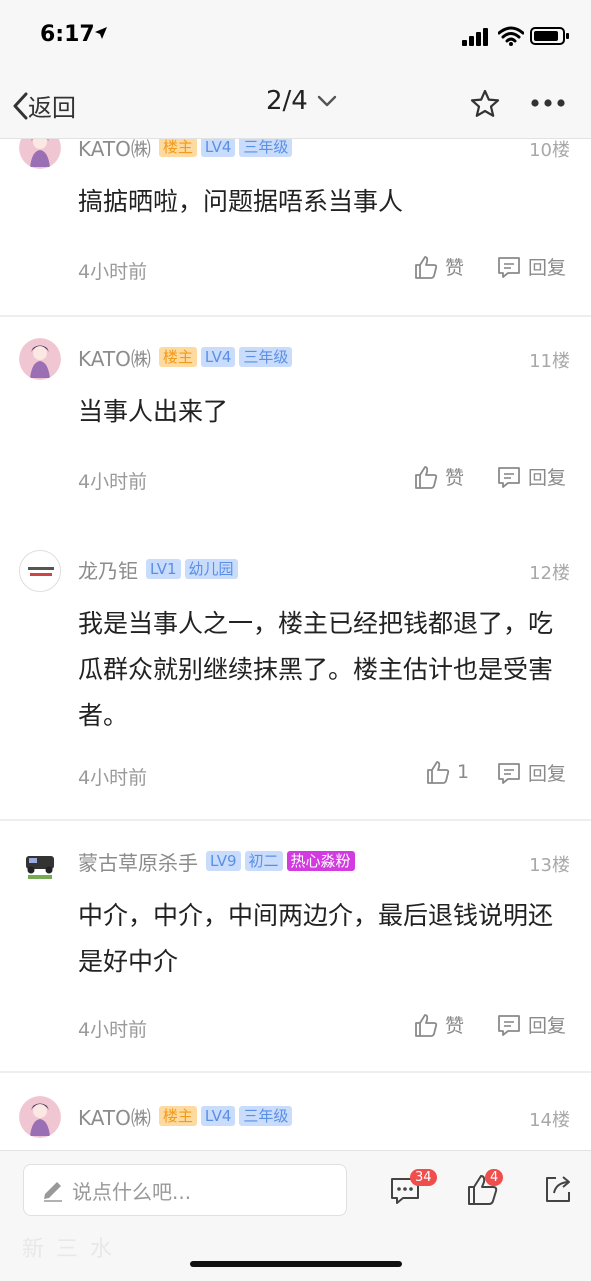 This screenshot has height=1281, width=591. Describe the element at coordinates (53, 1192) in the screenshot. I see `pencil-icon` at that location.